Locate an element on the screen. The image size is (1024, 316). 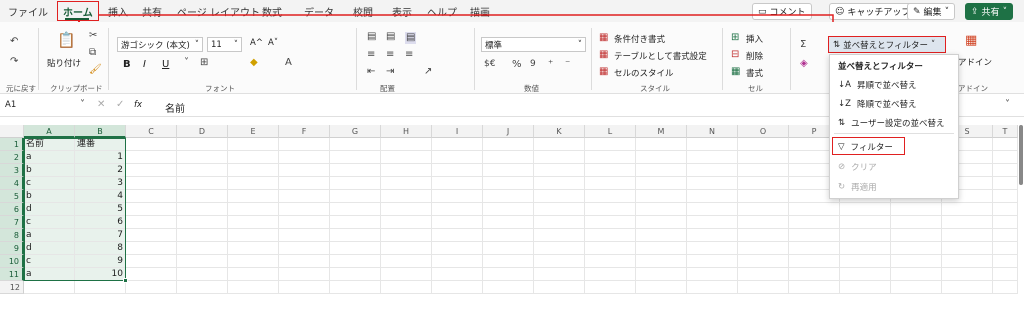
cell-k2 is located at coordinates (559, 157).